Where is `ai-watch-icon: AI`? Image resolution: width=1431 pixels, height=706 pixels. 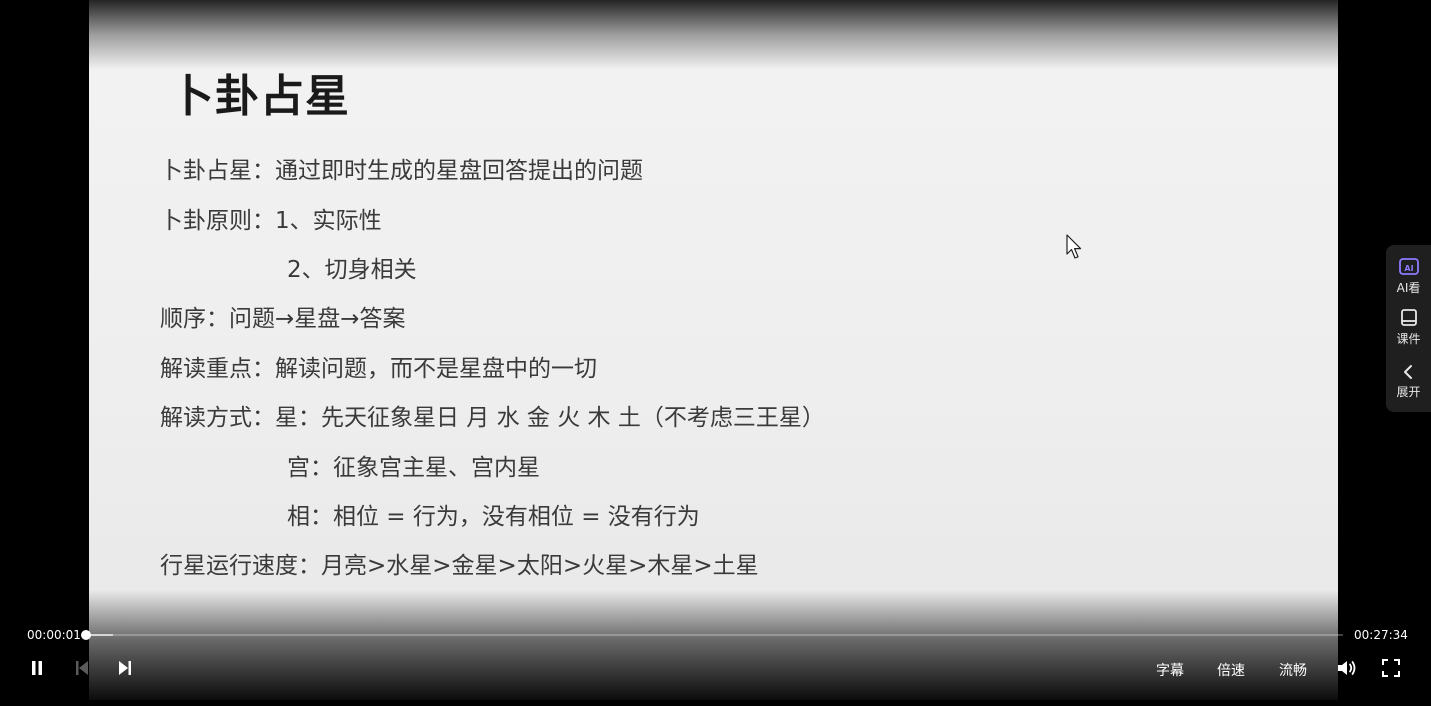 ai-watch-icon: AI is located at coordinates (1408, 266).